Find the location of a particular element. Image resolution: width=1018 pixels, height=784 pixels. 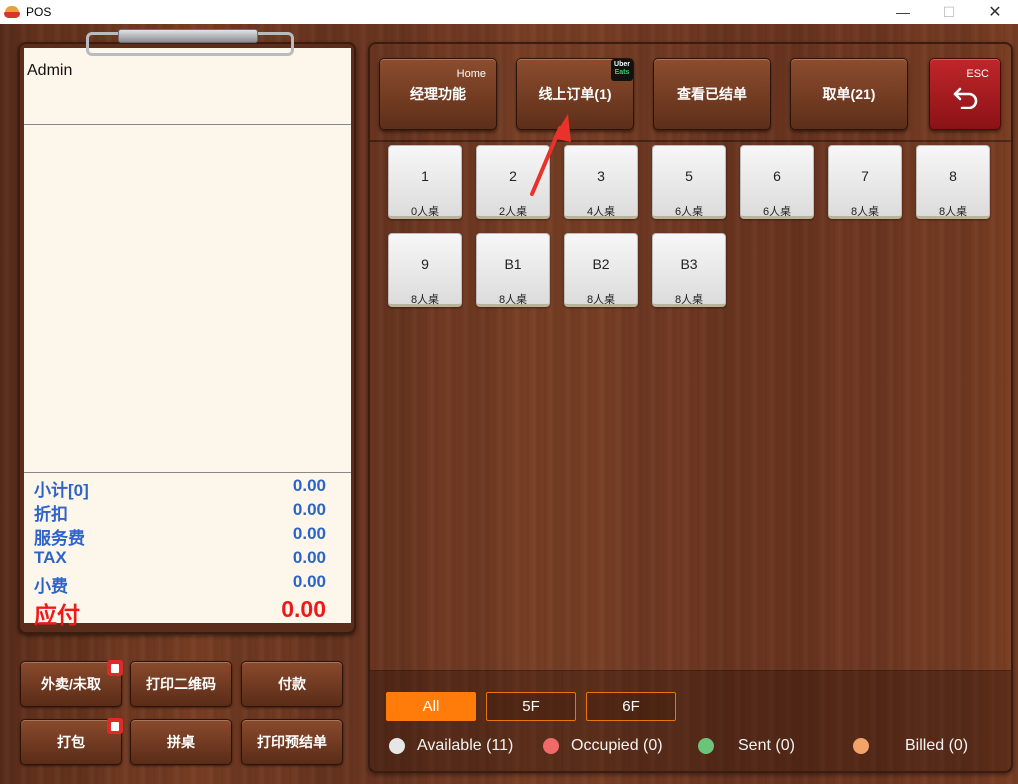

manager-functions-button: Home 经理功能 is located at coordinates (438, 94).